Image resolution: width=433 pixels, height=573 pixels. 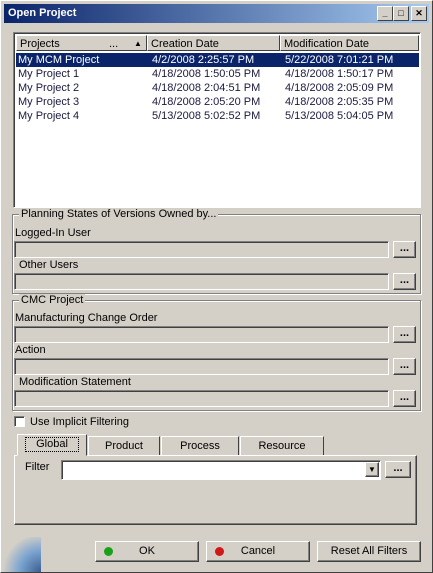 What do you see at coordinates (37, 467) in the screenshot?
I see `filter-label: Filter` at bounding box center [37, 467].